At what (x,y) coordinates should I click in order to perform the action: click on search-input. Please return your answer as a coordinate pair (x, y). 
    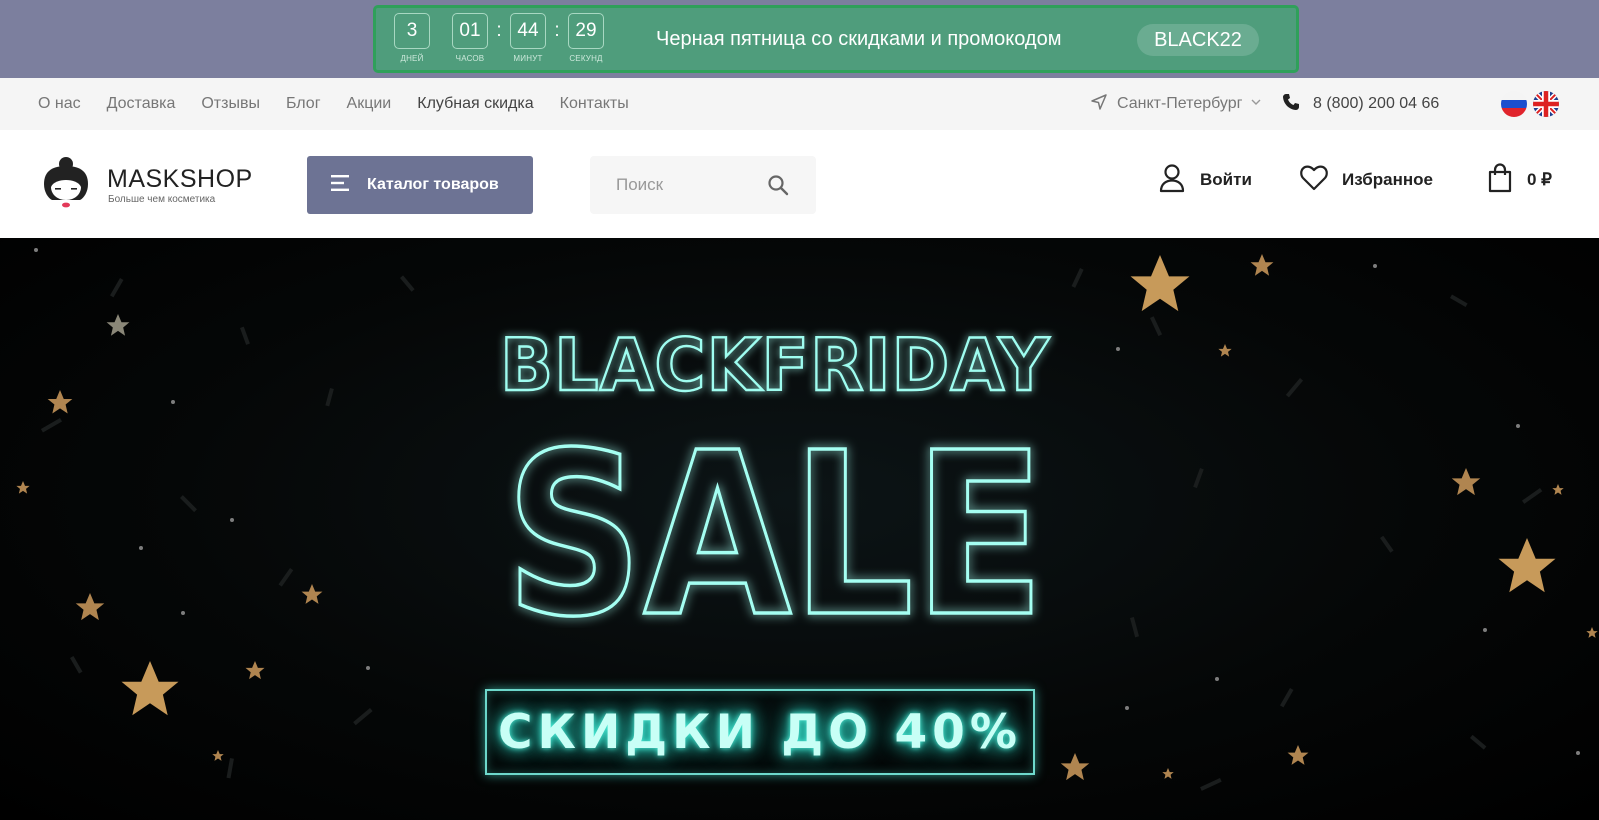
    Looking at the image, I should click on (675, 185).